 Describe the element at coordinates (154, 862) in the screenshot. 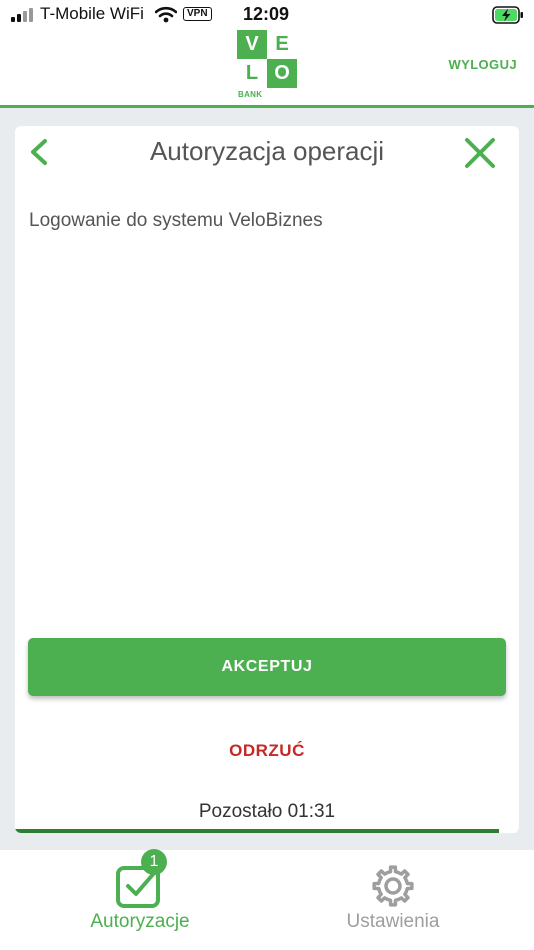

I see `notification-badge: 1` at that location.